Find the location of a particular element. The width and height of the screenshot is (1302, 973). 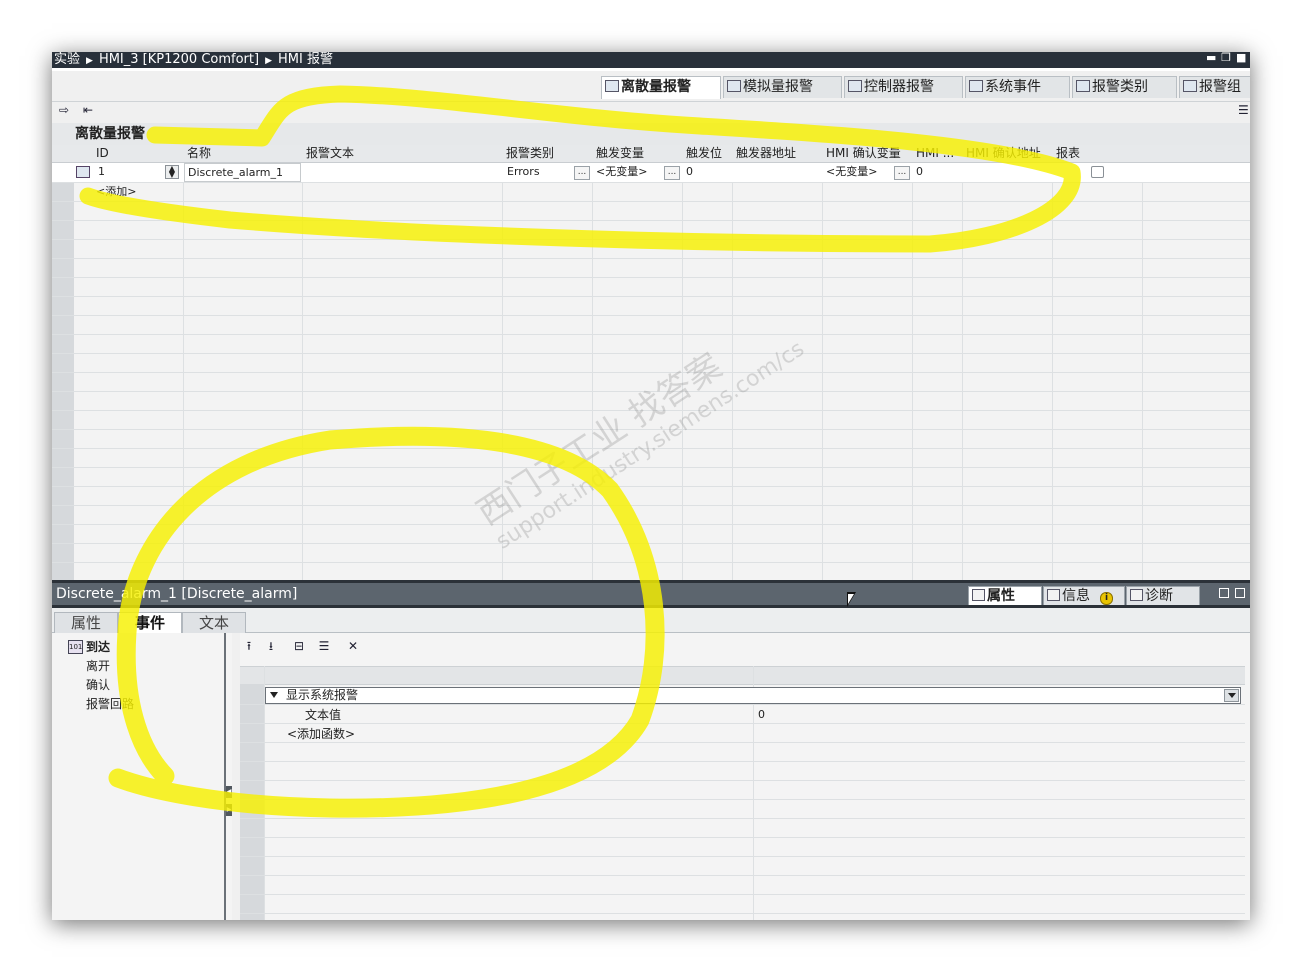

breadcrumb: 实验 ▶ HMI_3 [KP1200 Comfort] ▶ HMI 报警 is located at coordinates (193, 60).